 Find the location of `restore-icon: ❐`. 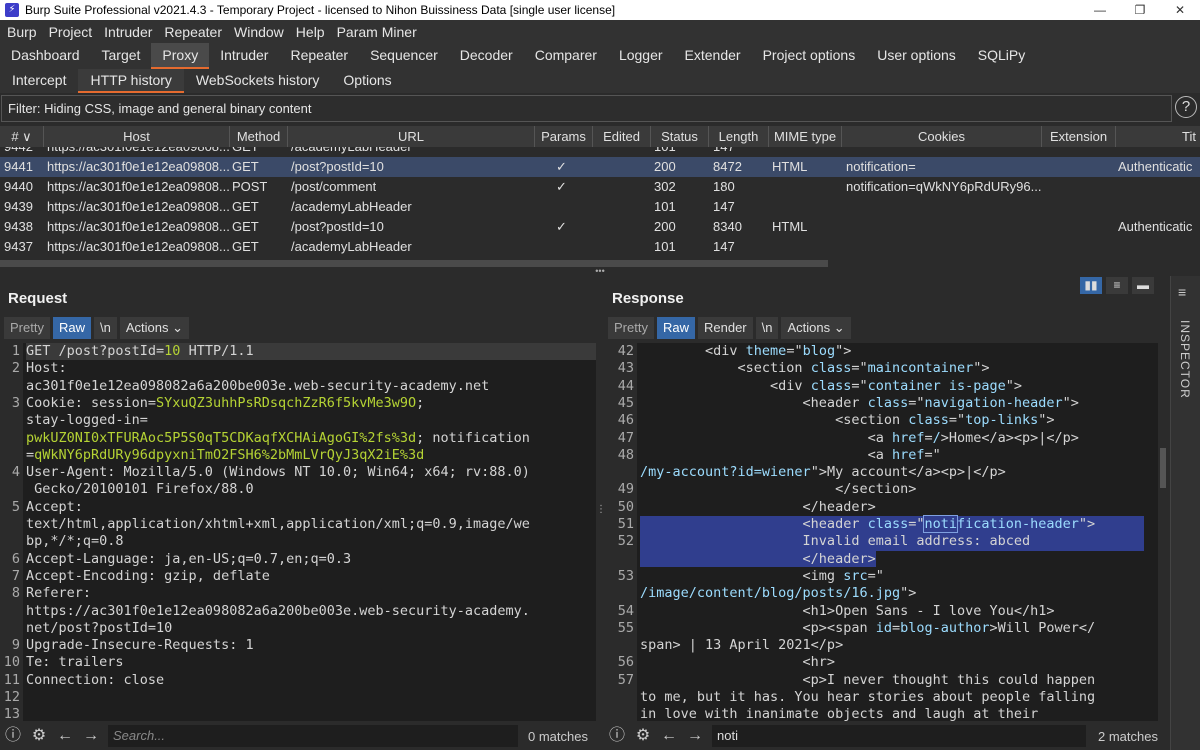

restore-icon: ❐ is located at coordinates (1140, 10).